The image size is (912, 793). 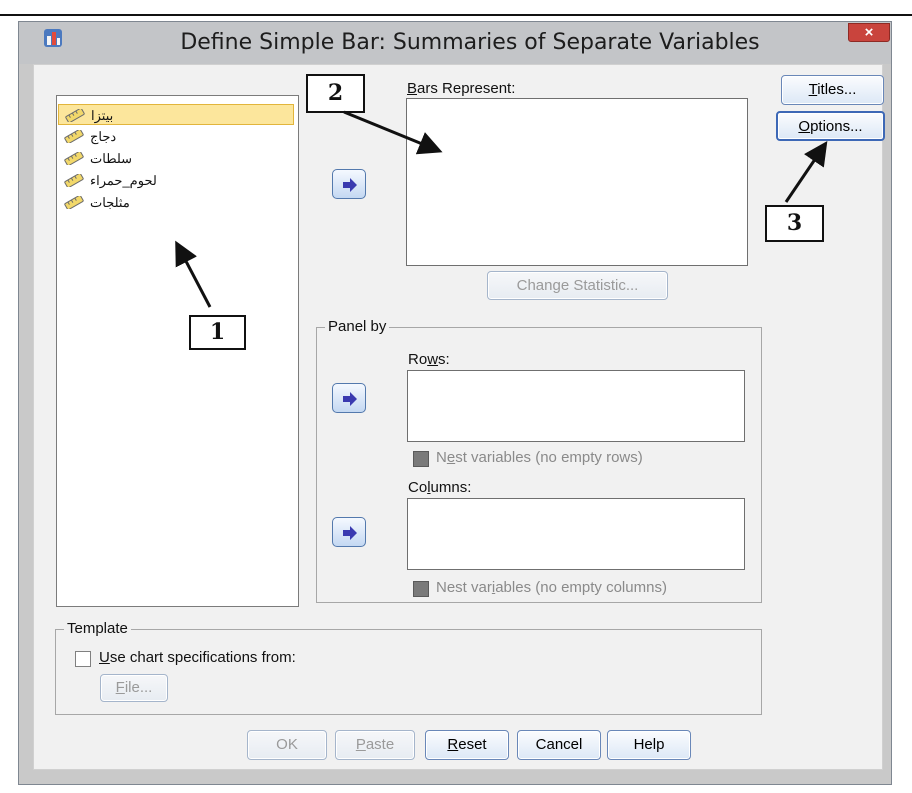 What do you see at coordinates (193, 274) in the screenshot?
I see `callout-1-arrow` at bounding box center [193, 274].